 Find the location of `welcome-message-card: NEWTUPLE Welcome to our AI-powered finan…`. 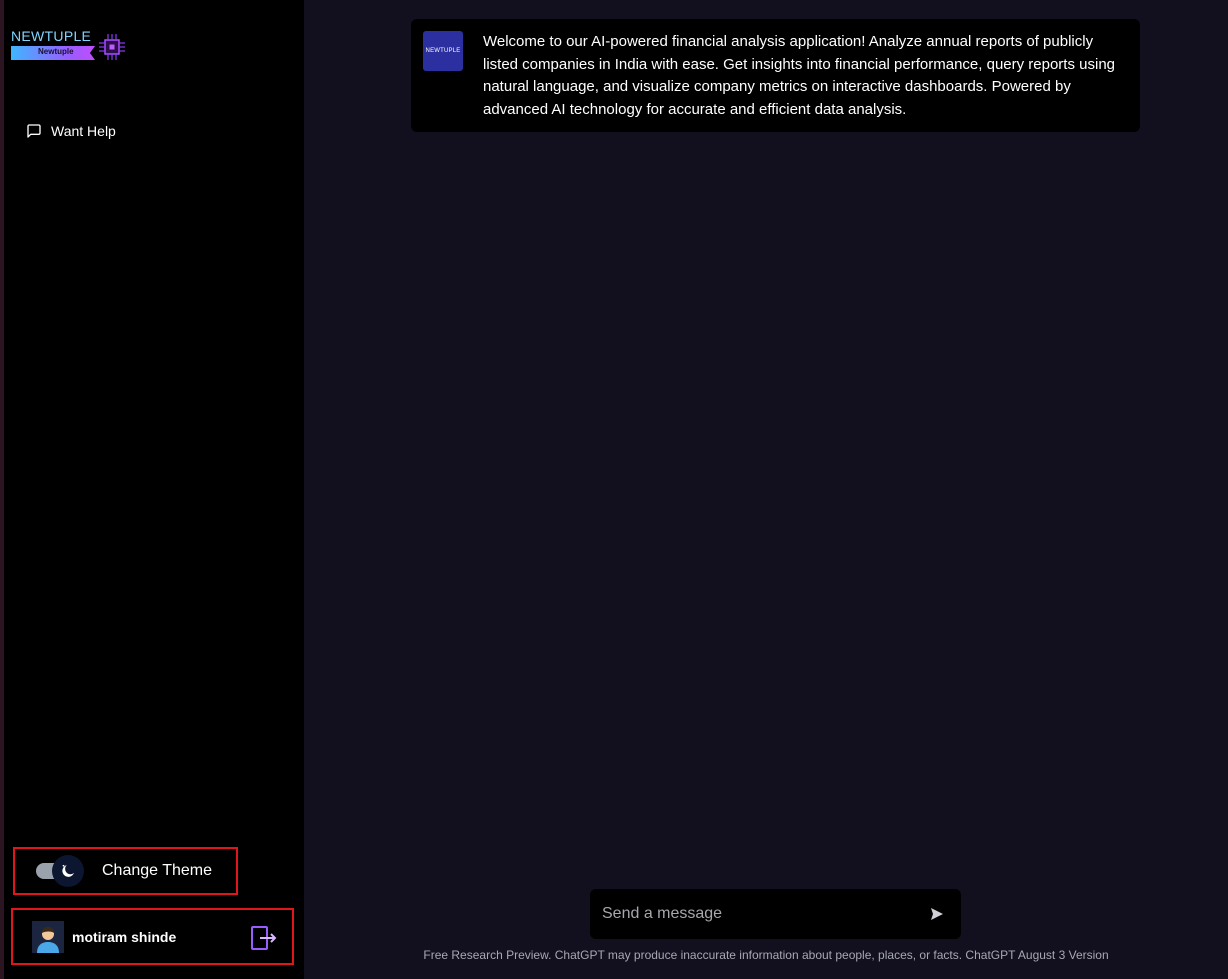

welcome-message-card: NEWTUPLE Welcome to our AI-powered finan… is located at coordinates (775, 75).